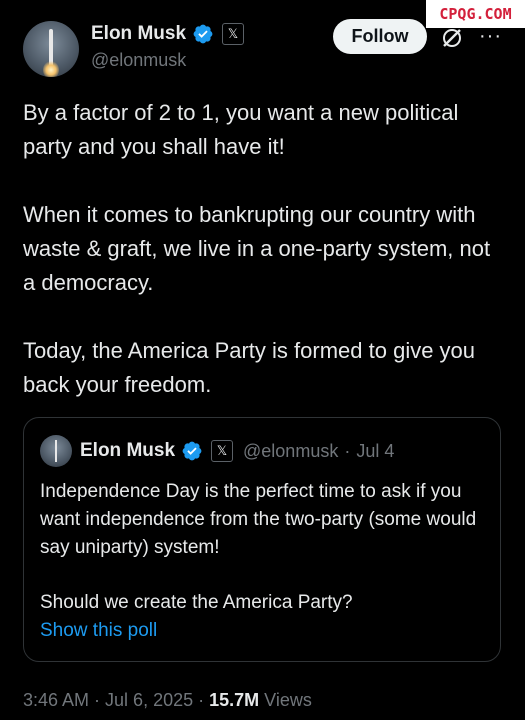 The height and width of the screenshot is (720, 525). Describe the element at coordinates (475, 14) in the screenshot. I see `site-watermark: CPQG.COM` at that location.